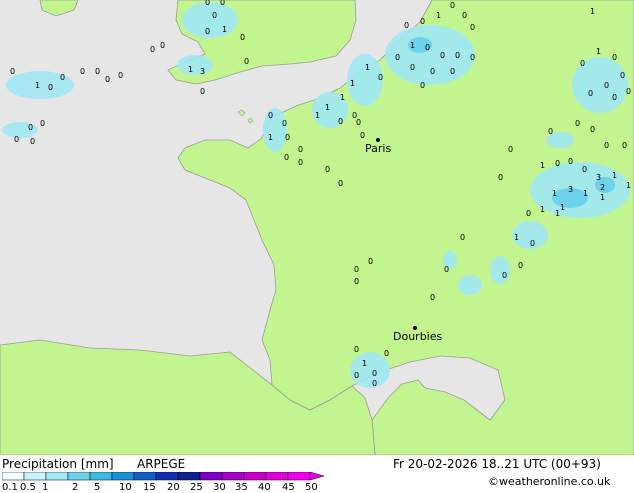  I want to click on scale-label: 0.5, so click(28, 487).